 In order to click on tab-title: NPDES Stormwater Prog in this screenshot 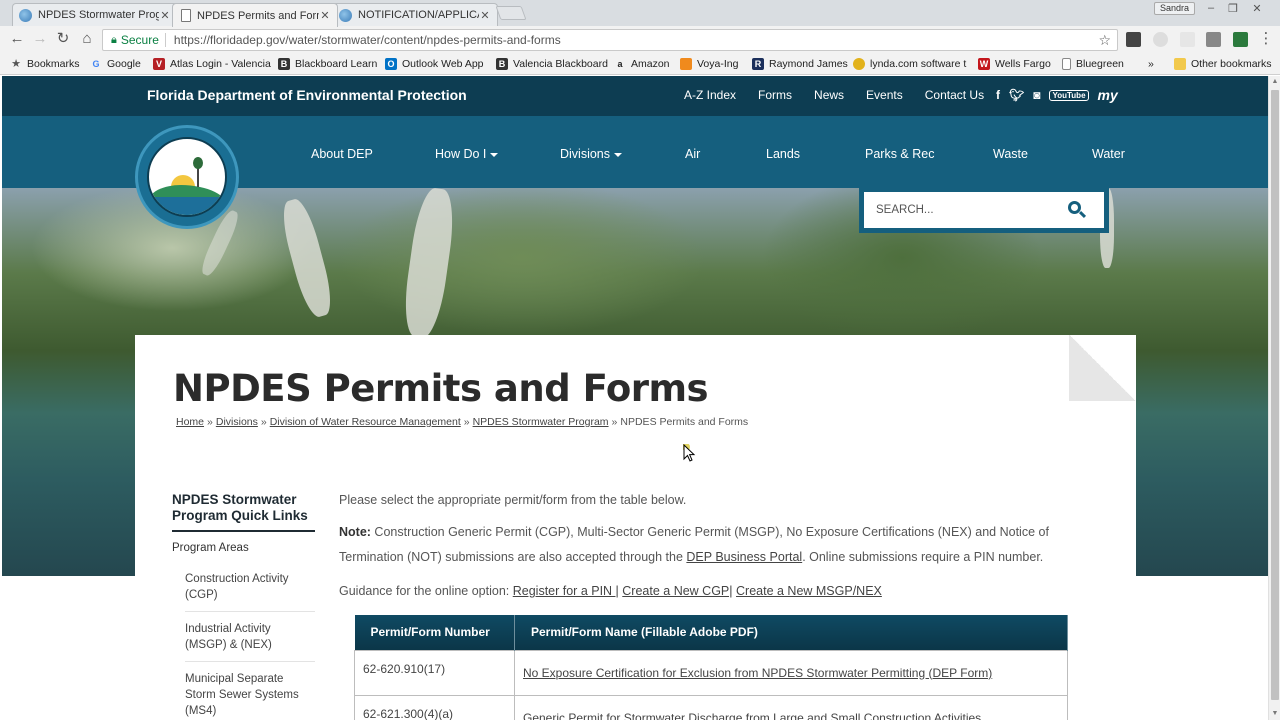, I will do `click(98, 15)`.